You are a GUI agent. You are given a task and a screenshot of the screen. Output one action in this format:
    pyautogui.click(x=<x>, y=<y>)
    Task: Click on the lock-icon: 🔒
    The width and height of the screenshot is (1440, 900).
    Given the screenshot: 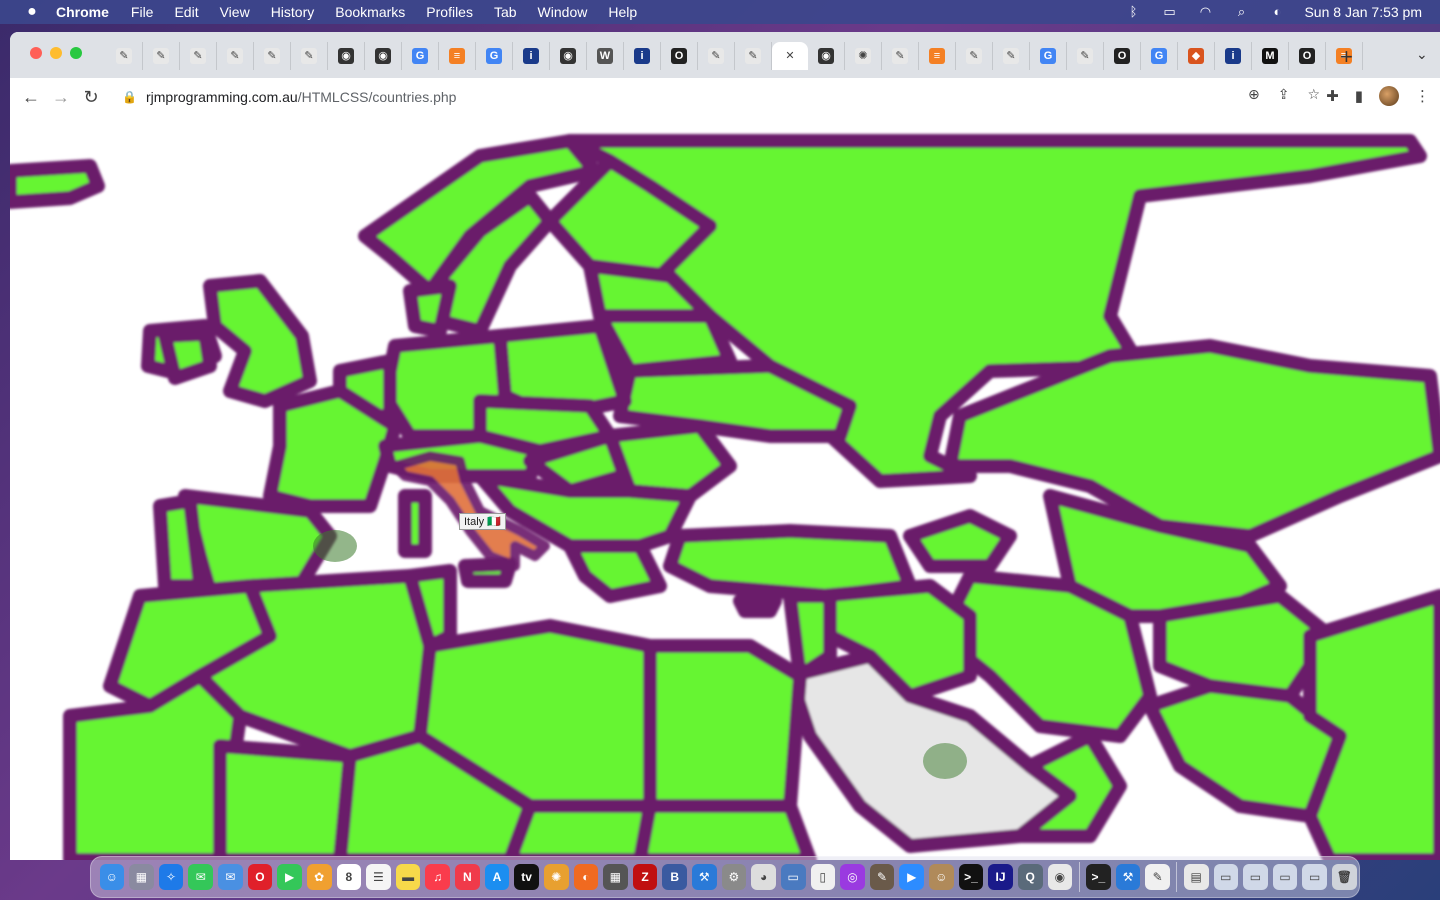 What is the action you would take?
    pyautogui.click(x=129, y=97)
    